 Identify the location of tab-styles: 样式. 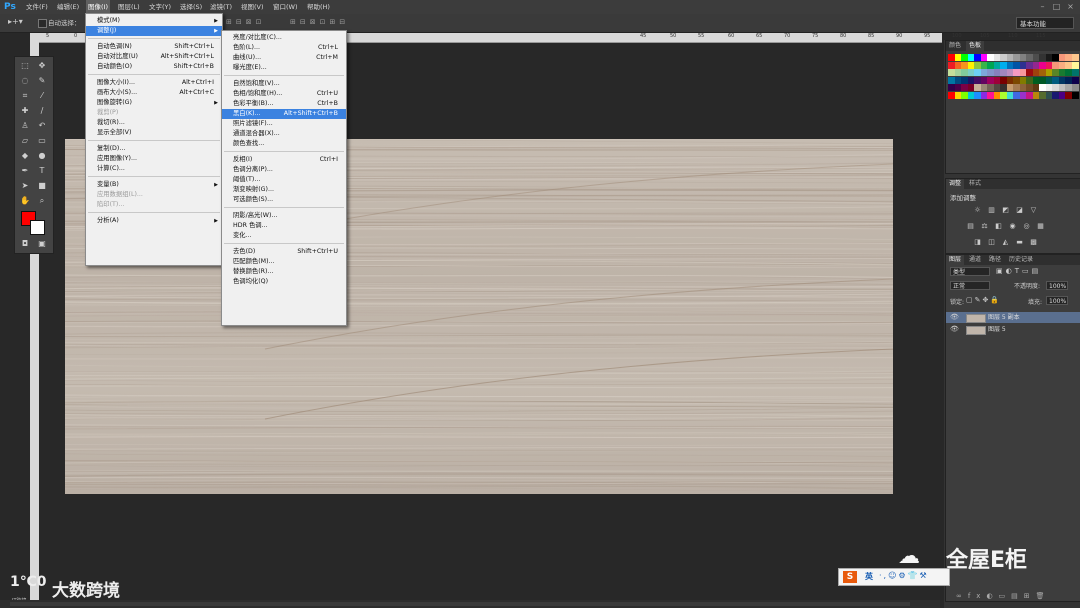
(975, 184).